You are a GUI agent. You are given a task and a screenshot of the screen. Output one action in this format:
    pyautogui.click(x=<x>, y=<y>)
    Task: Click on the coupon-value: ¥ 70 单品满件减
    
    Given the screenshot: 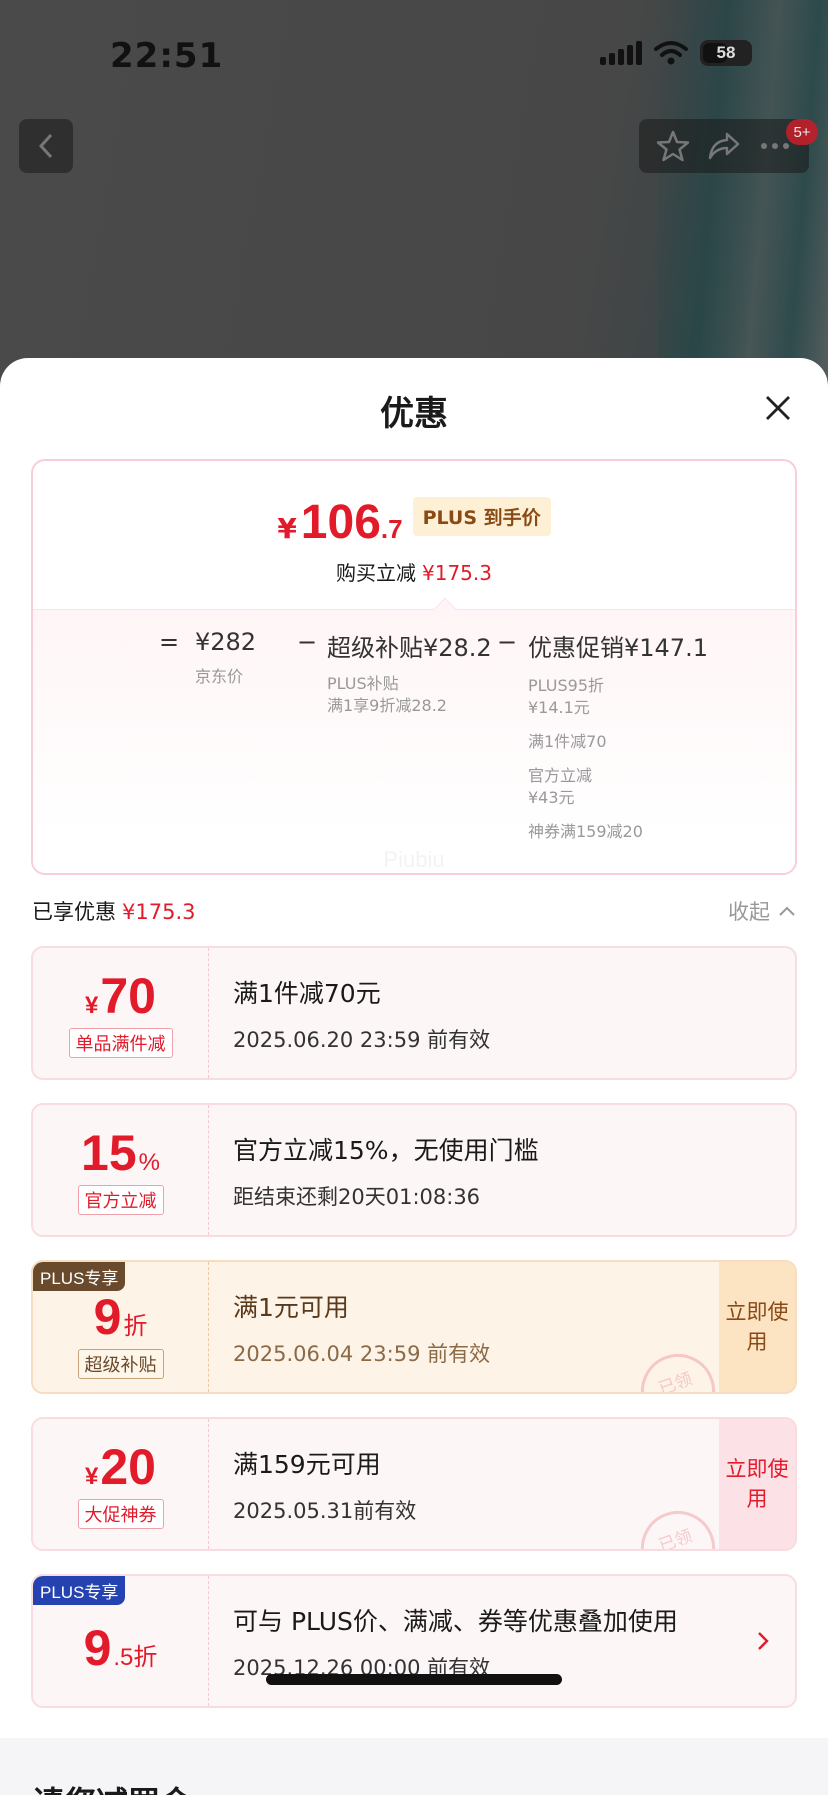 What is the action you would take?
    pyautogui.click(x=121, y=1013)
    